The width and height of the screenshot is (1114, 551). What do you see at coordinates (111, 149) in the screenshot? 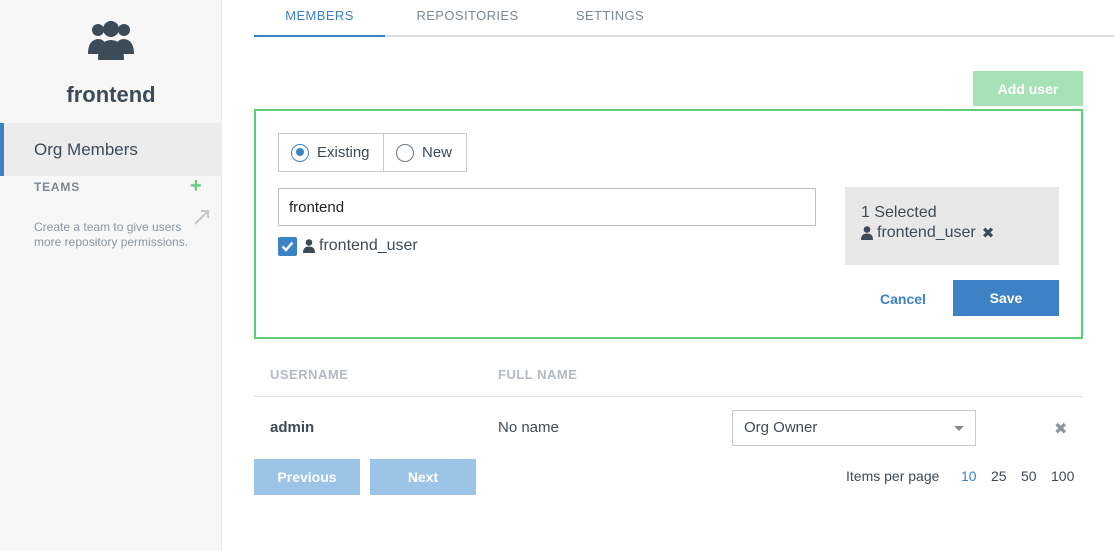
I see `sidebar-item-org-members: Org Members` at bounding box center [111, 149].